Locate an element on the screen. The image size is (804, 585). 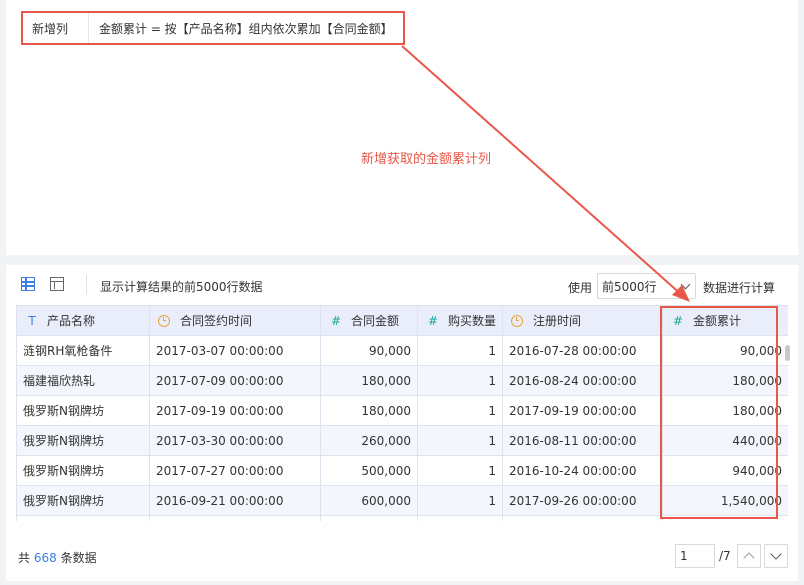
column-header-sign-time: 合同签约时间 is located at coordinates (235, 320).